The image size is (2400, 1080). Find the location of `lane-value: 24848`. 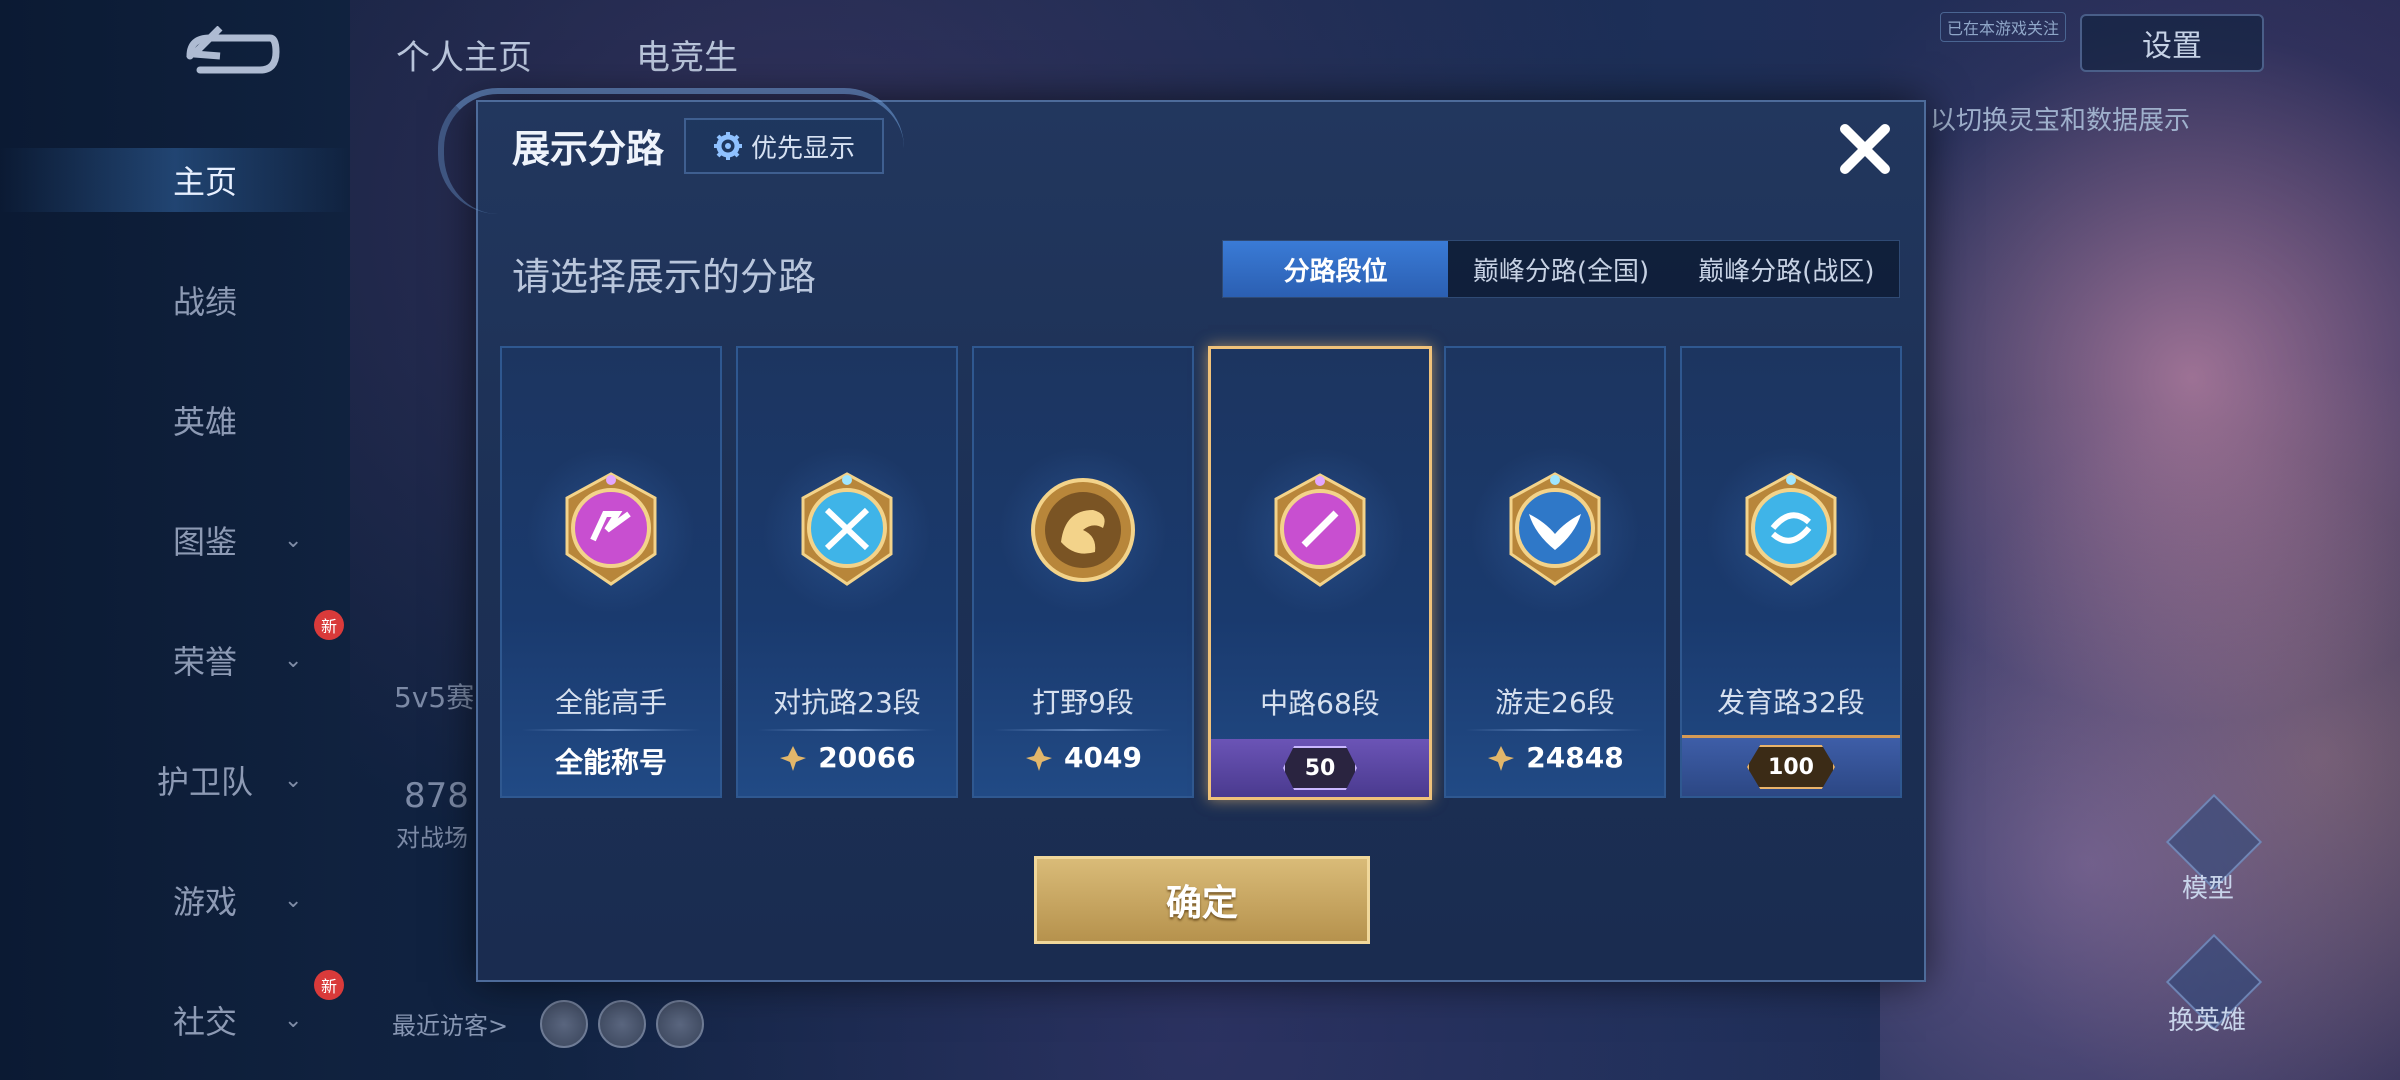

lane-value: 24848 is located at coordinates (1555, 757).